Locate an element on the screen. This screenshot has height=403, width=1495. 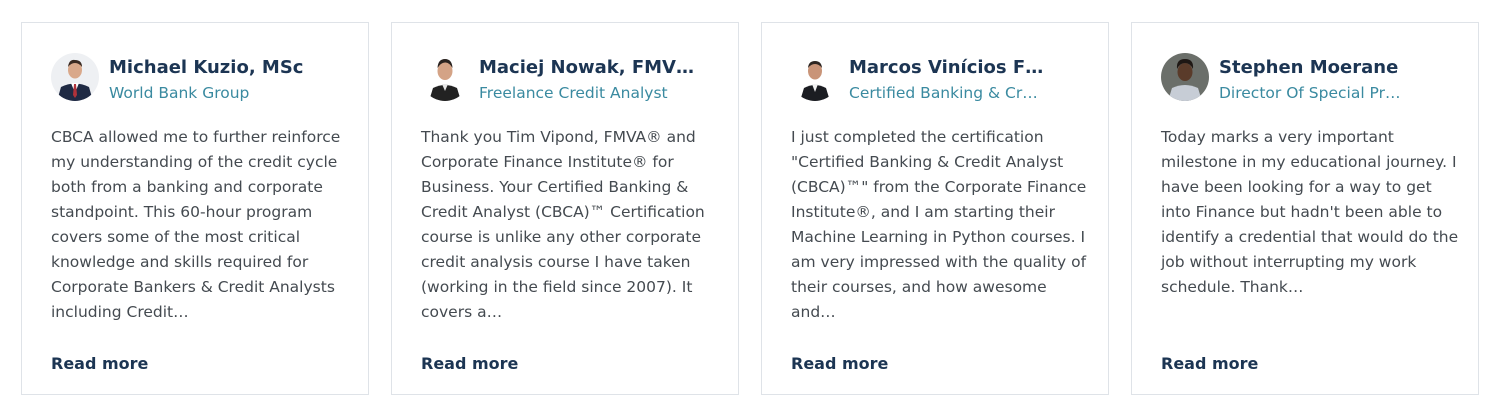
testimonial-line: Corporate Finance Institute® for is located at coordinates (547, 162).